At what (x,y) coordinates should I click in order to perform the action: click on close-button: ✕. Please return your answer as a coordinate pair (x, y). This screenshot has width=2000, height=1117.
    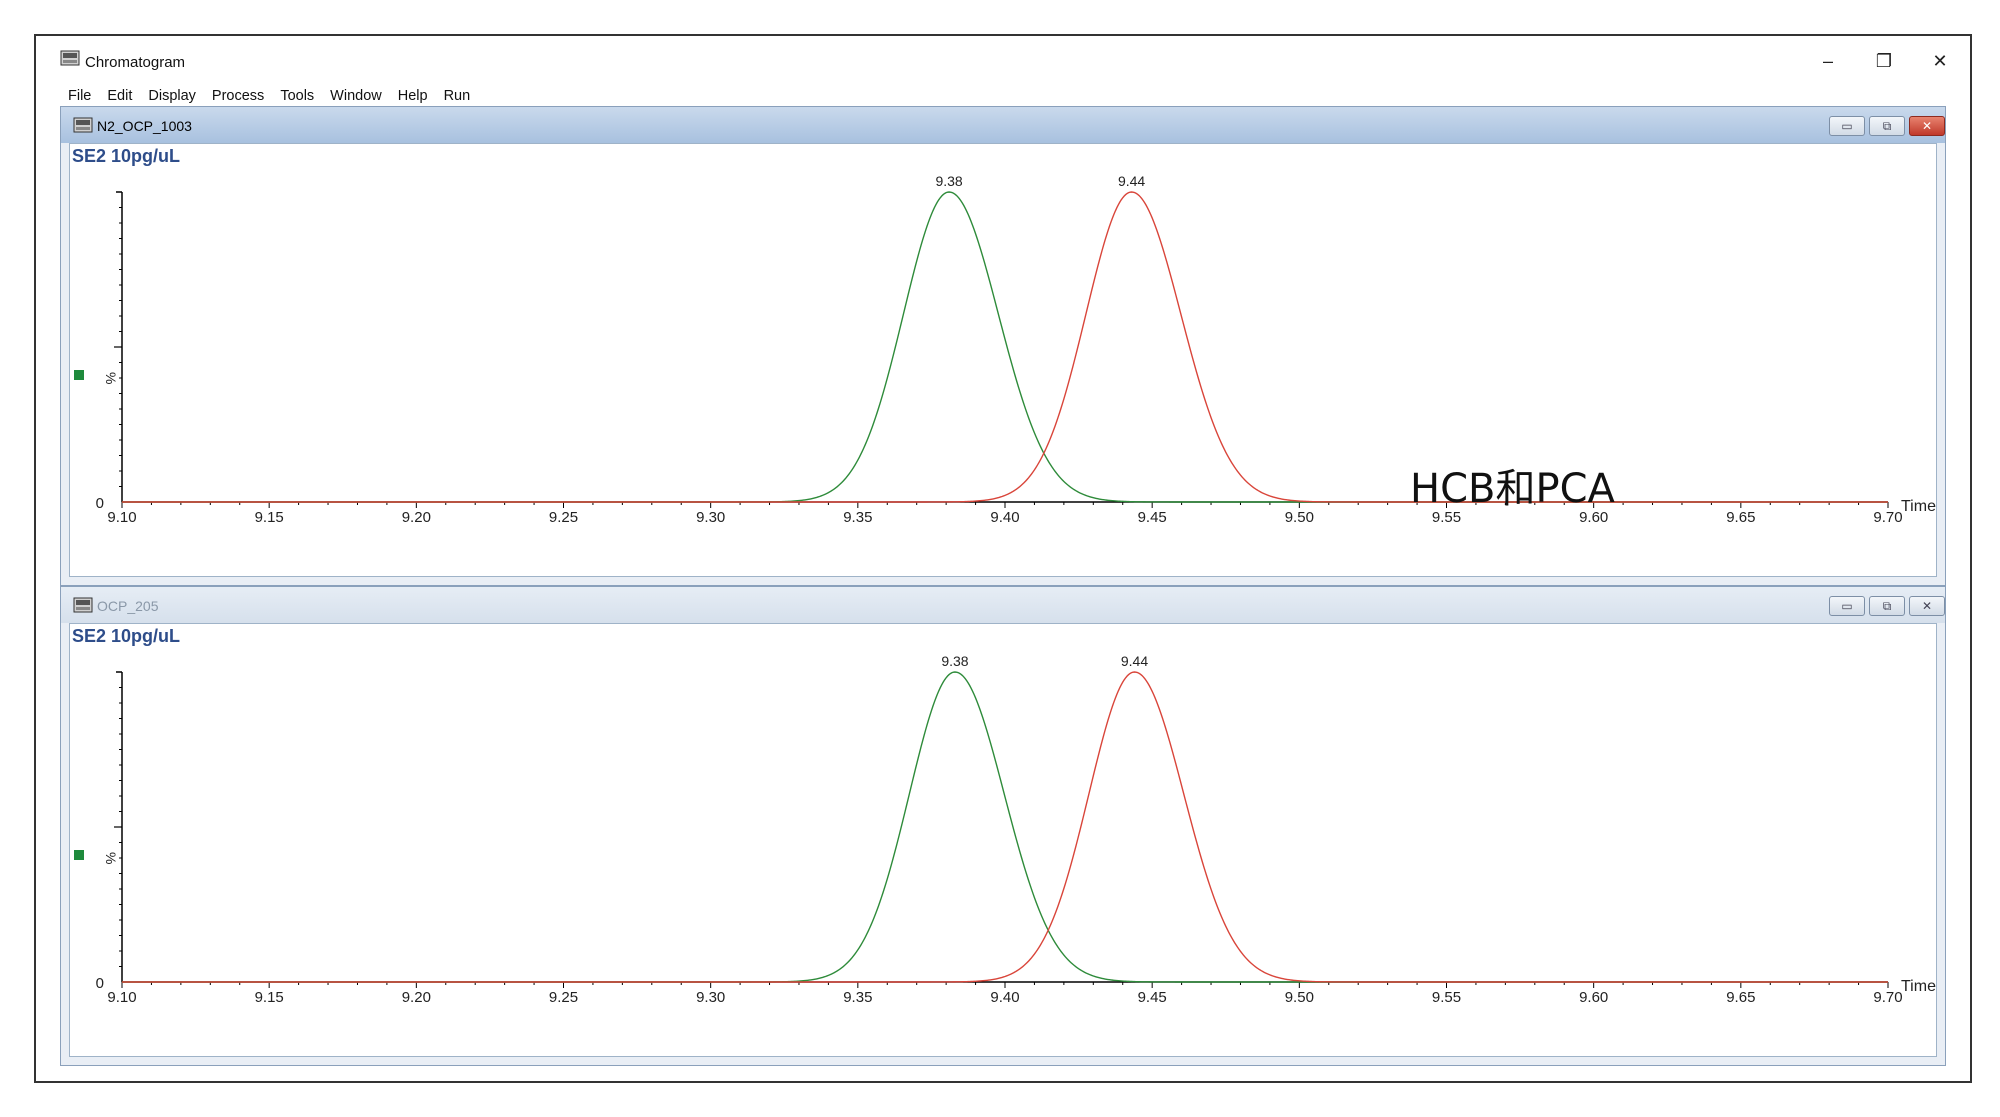
    Looking at the image, I should click on (1940, 61).